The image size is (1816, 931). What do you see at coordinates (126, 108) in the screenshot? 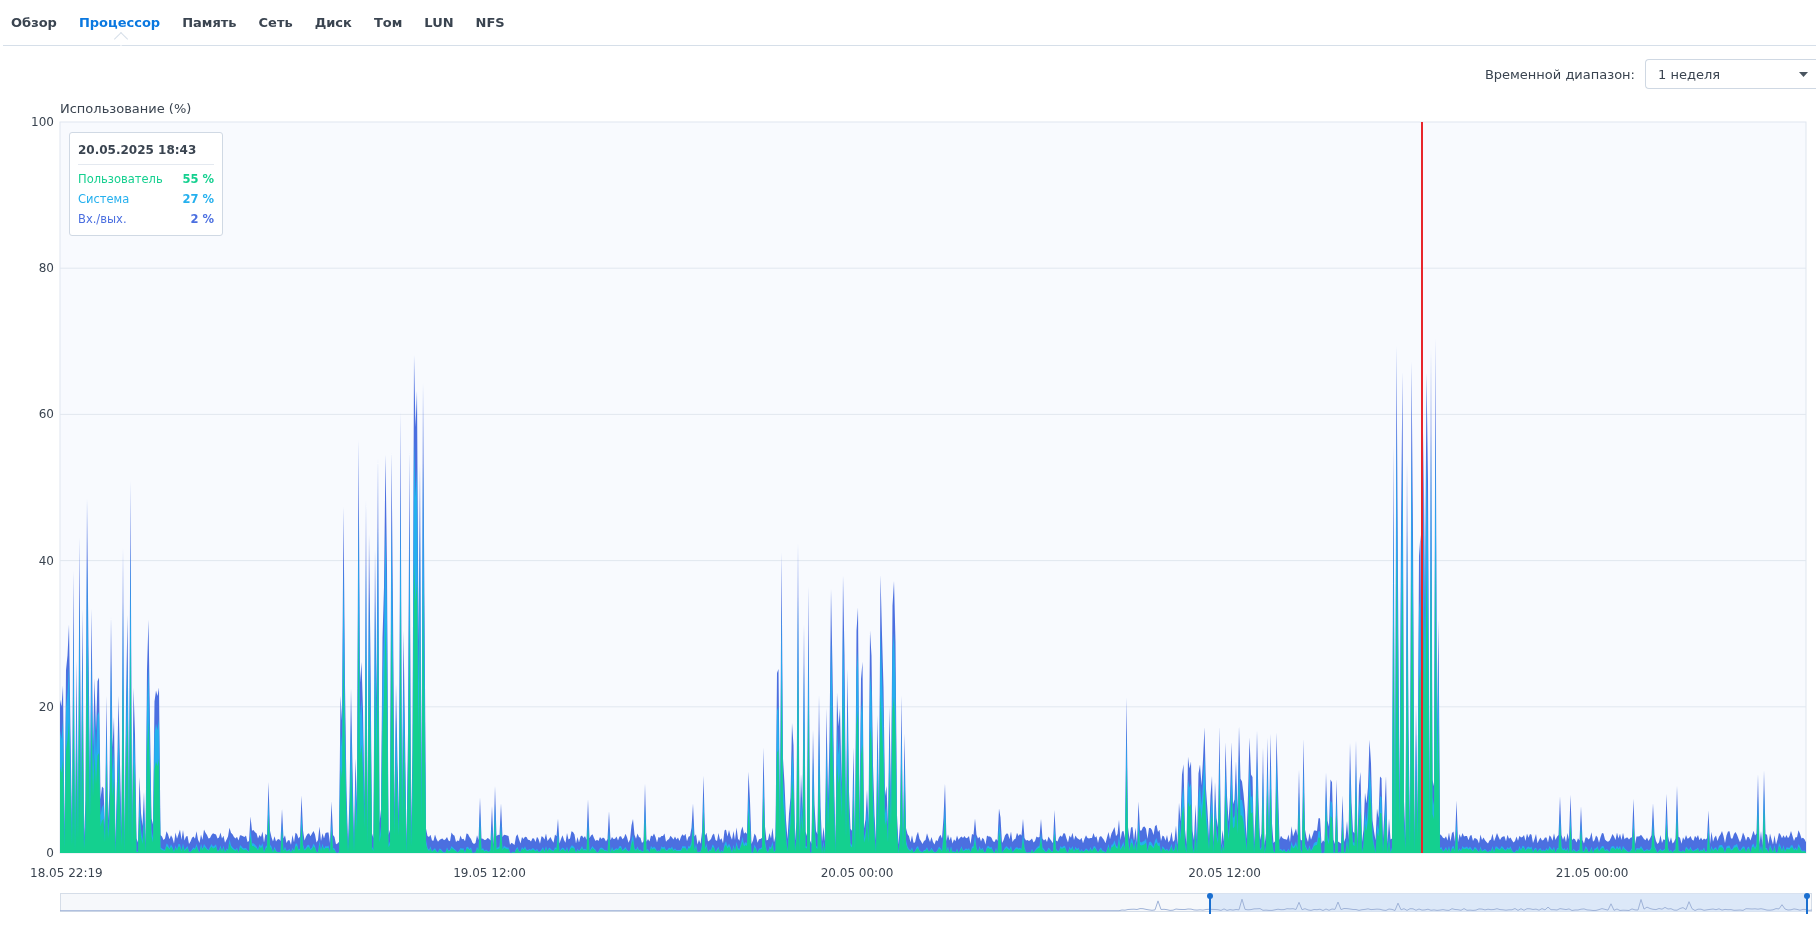
I see `y-axis-title: Использование (%)` at bounding box center [126, 108].